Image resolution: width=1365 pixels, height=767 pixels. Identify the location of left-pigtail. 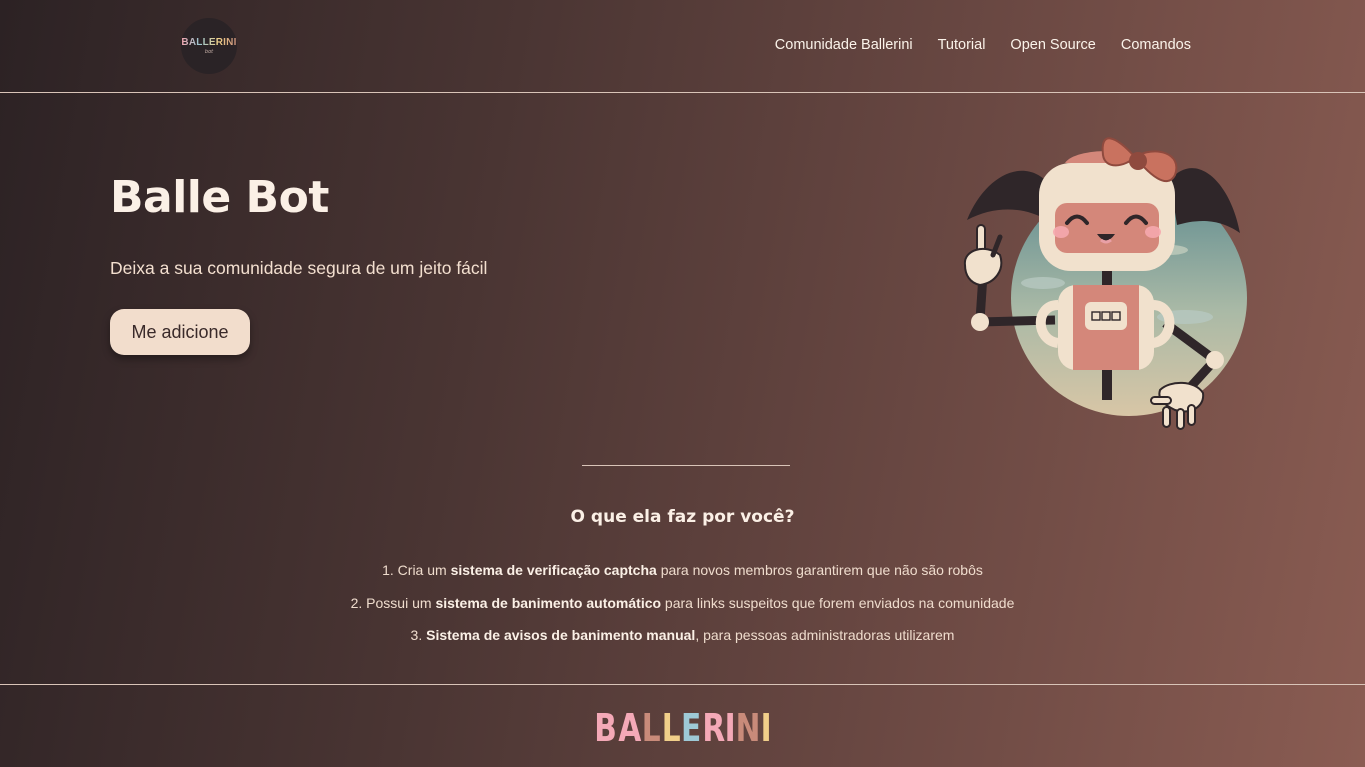
(1008, 195).